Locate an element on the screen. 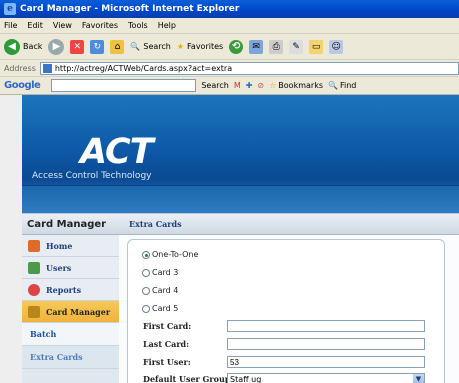  sidebar-item-home: Home is located at coordinates (70, 246).